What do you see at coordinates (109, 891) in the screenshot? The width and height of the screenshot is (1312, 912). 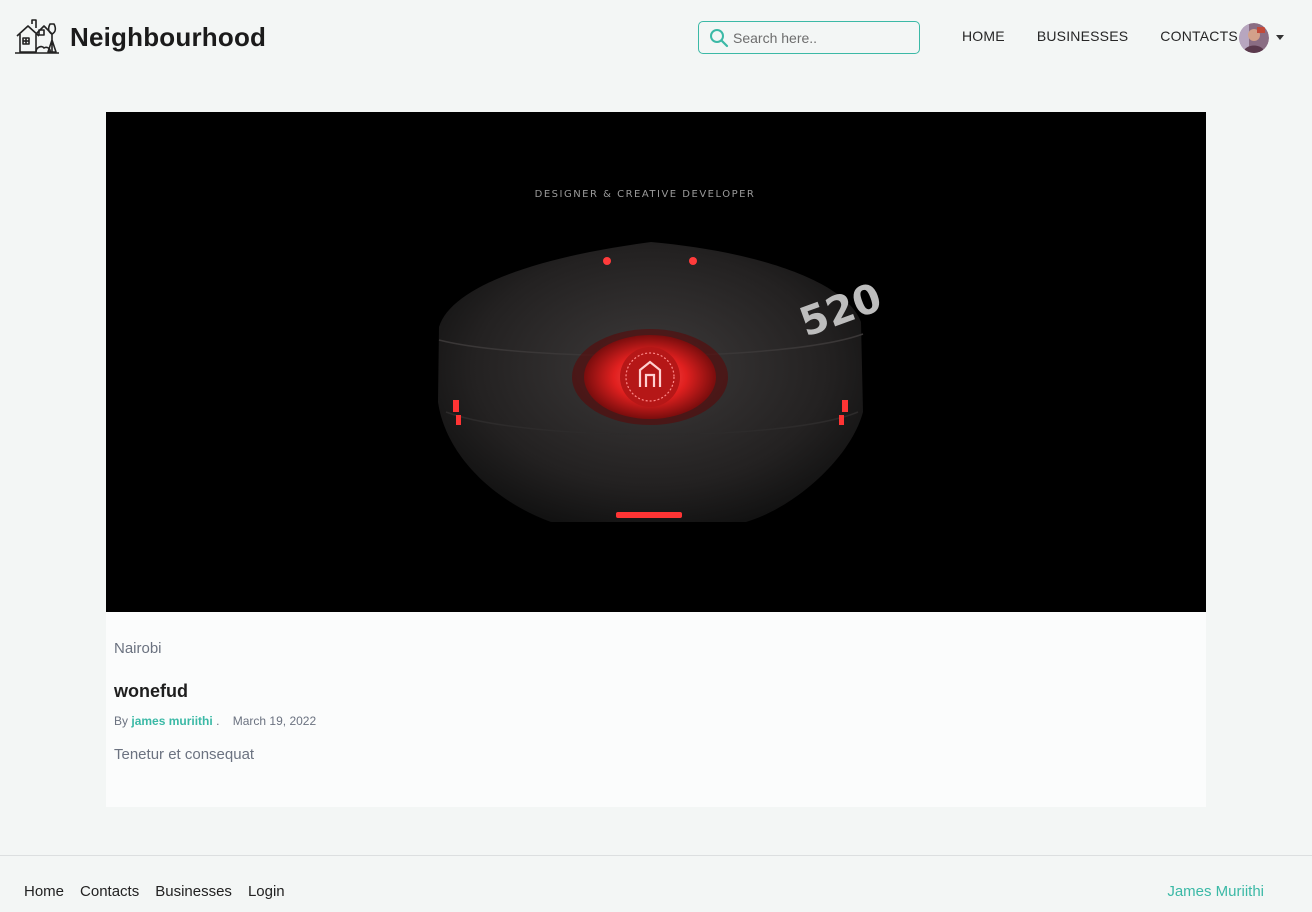 I see `footer-link-contacts: Contacts` at bounding box center [109, 891].